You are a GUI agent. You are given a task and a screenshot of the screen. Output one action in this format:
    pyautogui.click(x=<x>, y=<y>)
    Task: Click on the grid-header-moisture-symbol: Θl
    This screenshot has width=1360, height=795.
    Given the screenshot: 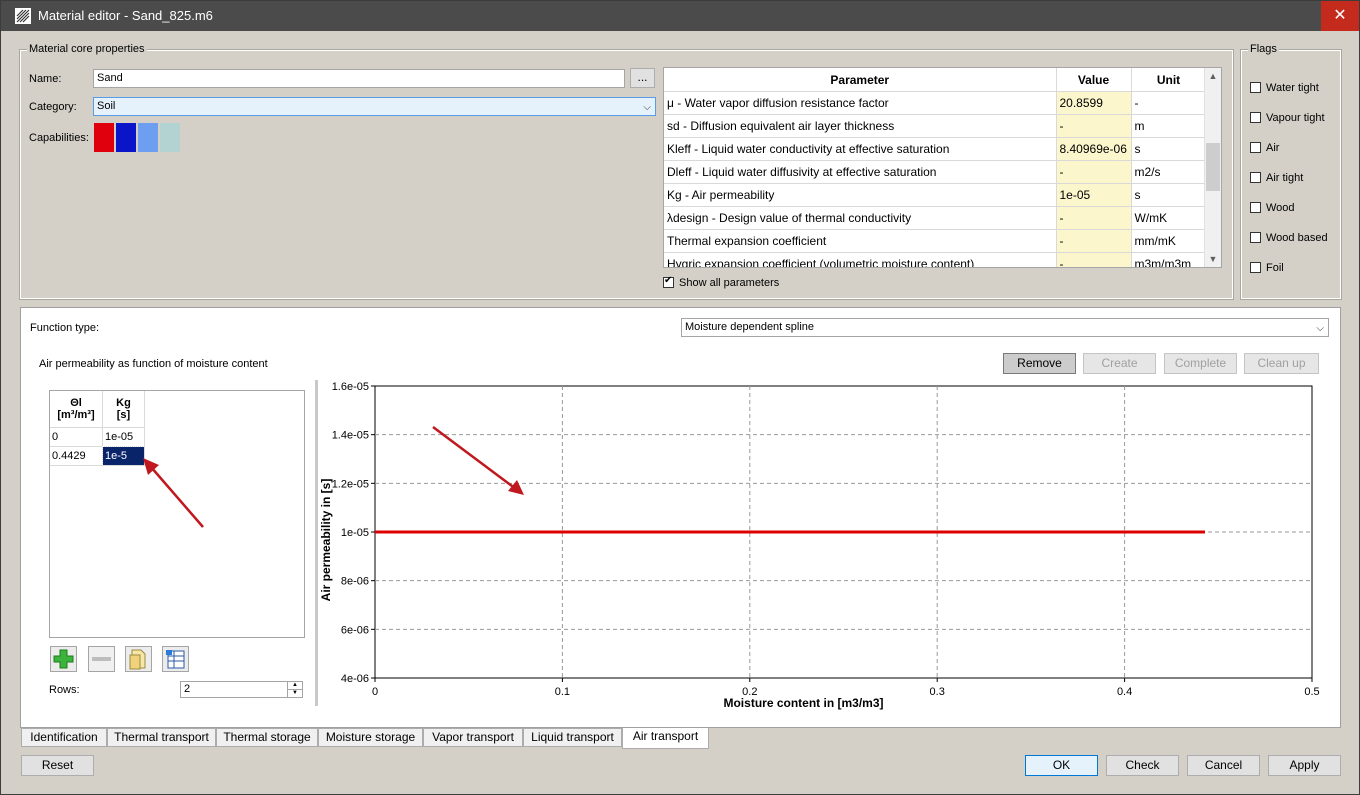 What is the action you would take?
    pyautogui.click(x=76, y=403)
    